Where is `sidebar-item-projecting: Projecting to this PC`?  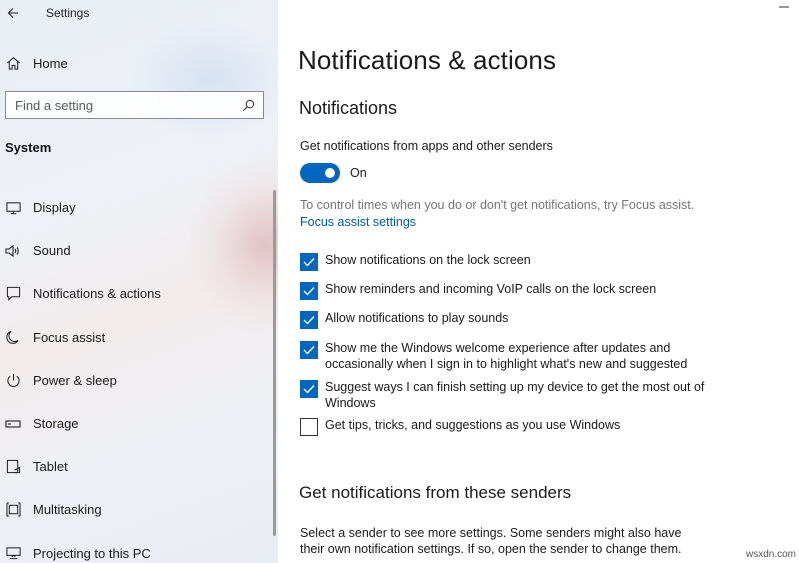 sidebar-item-projecting: Projecting to this PC is located at coordinates (139, 547).